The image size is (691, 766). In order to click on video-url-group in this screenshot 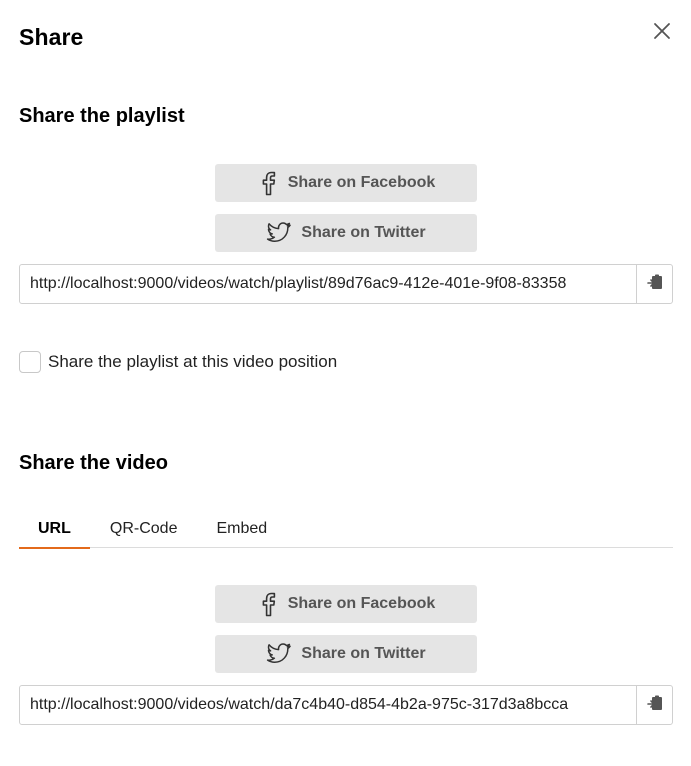, I will do `click(346, 705)`.